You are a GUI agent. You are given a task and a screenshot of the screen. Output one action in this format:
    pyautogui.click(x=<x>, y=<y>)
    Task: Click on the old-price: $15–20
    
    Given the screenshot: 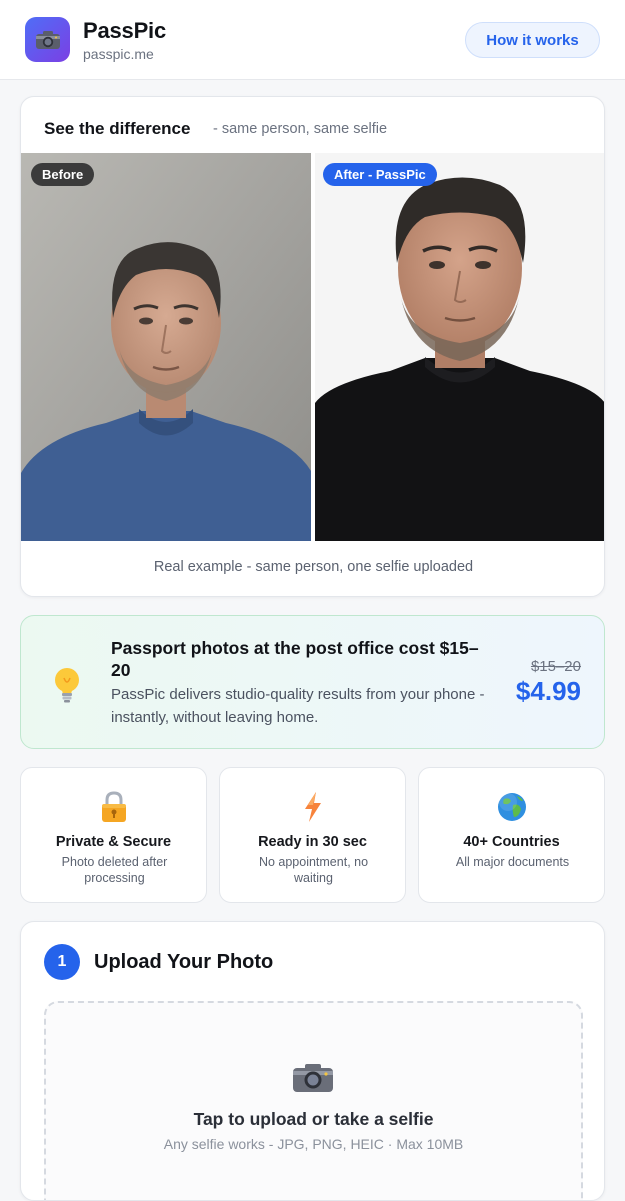 What is the action you would take?
    pyautogui.click(x=555, y=666)
    